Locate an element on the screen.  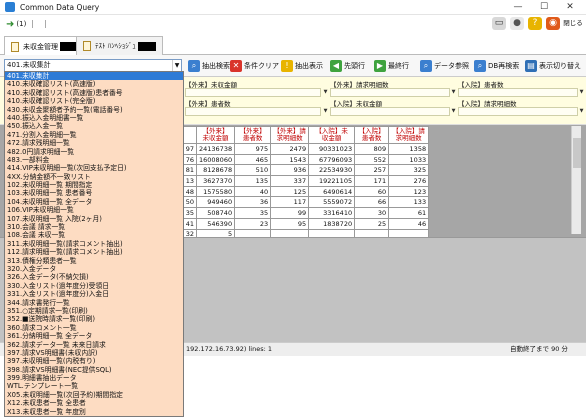
extract-search-button: ⌕ 抽出検索 is located at coordinates (209, 65).